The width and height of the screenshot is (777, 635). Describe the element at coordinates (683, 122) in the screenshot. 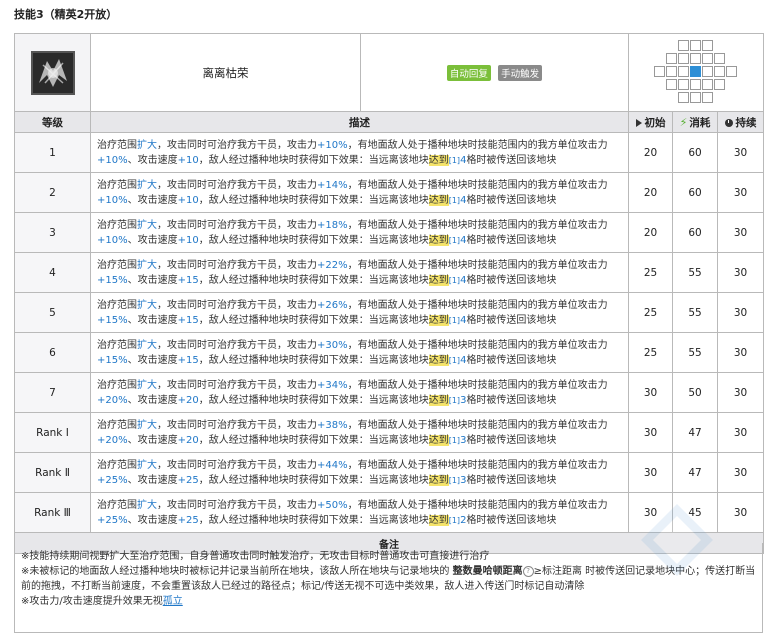

I see `bolt-icon: ⚡` at that location.